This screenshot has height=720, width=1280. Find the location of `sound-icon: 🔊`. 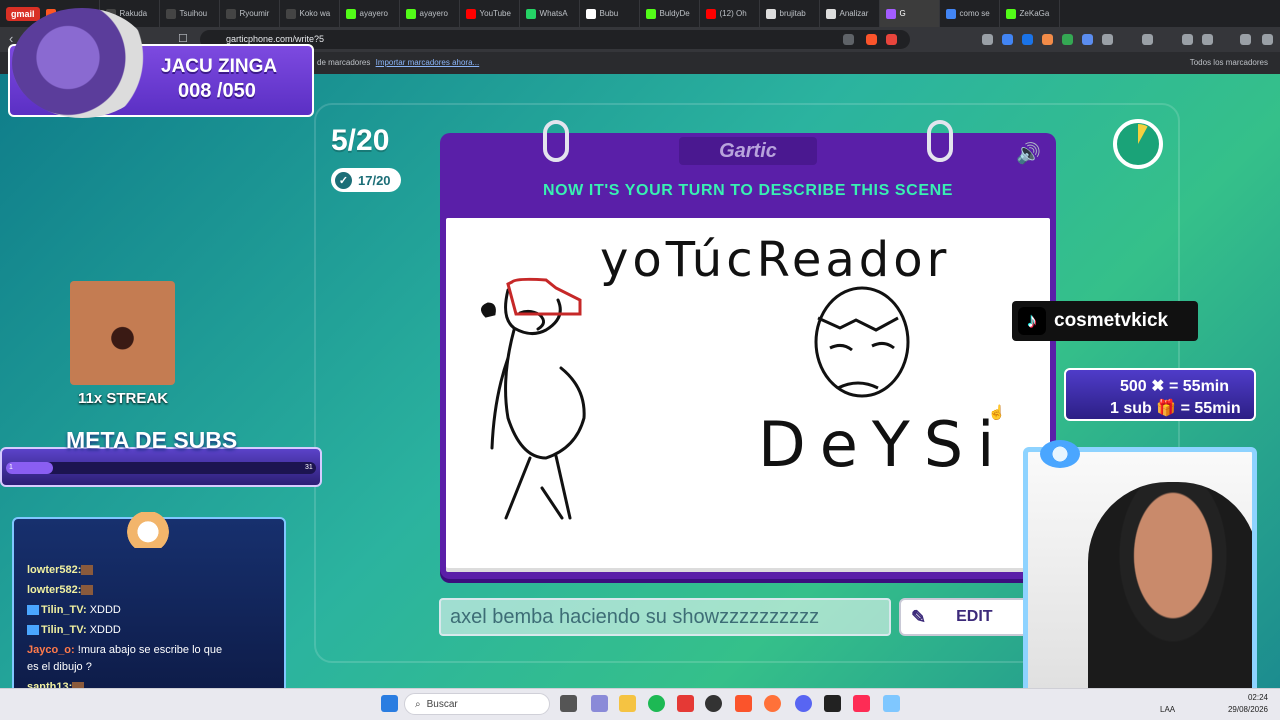

sound-icon: 🔊 is located at coordinates (1029, 153).